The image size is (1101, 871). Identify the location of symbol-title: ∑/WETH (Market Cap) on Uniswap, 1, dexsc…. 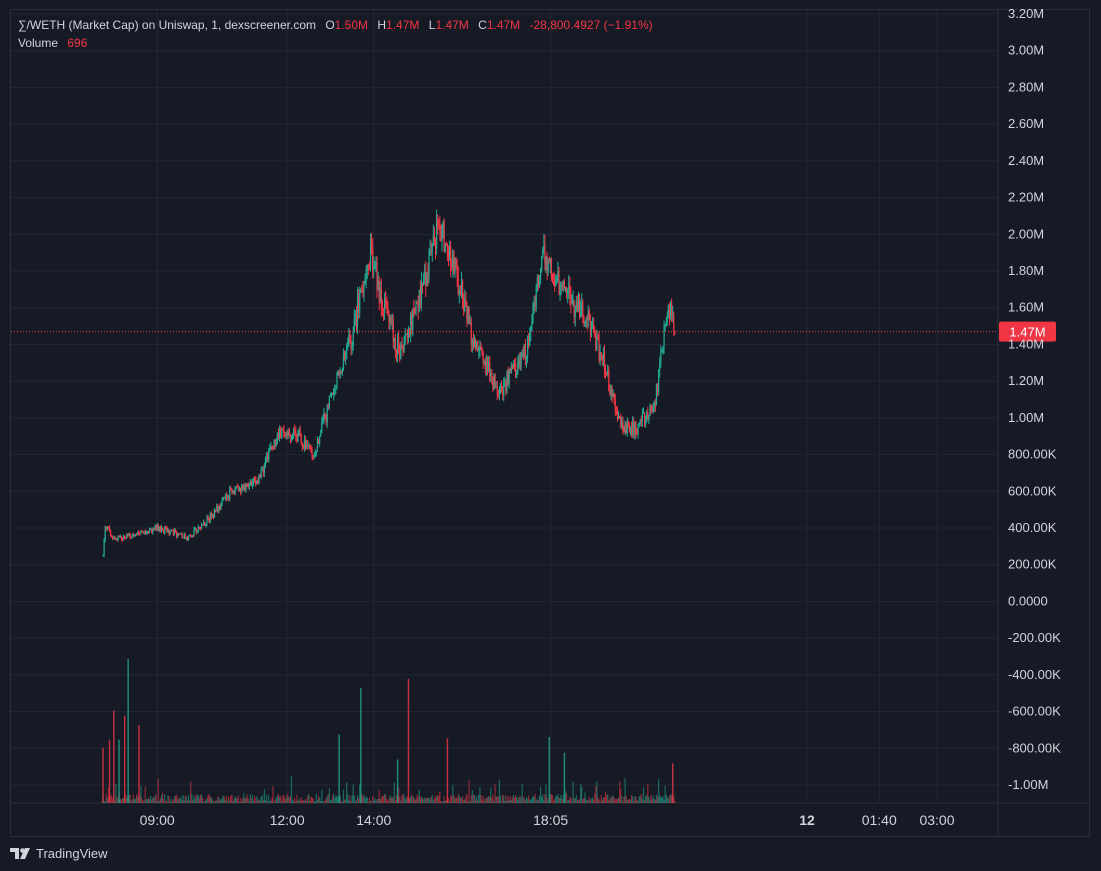
(167, 25).